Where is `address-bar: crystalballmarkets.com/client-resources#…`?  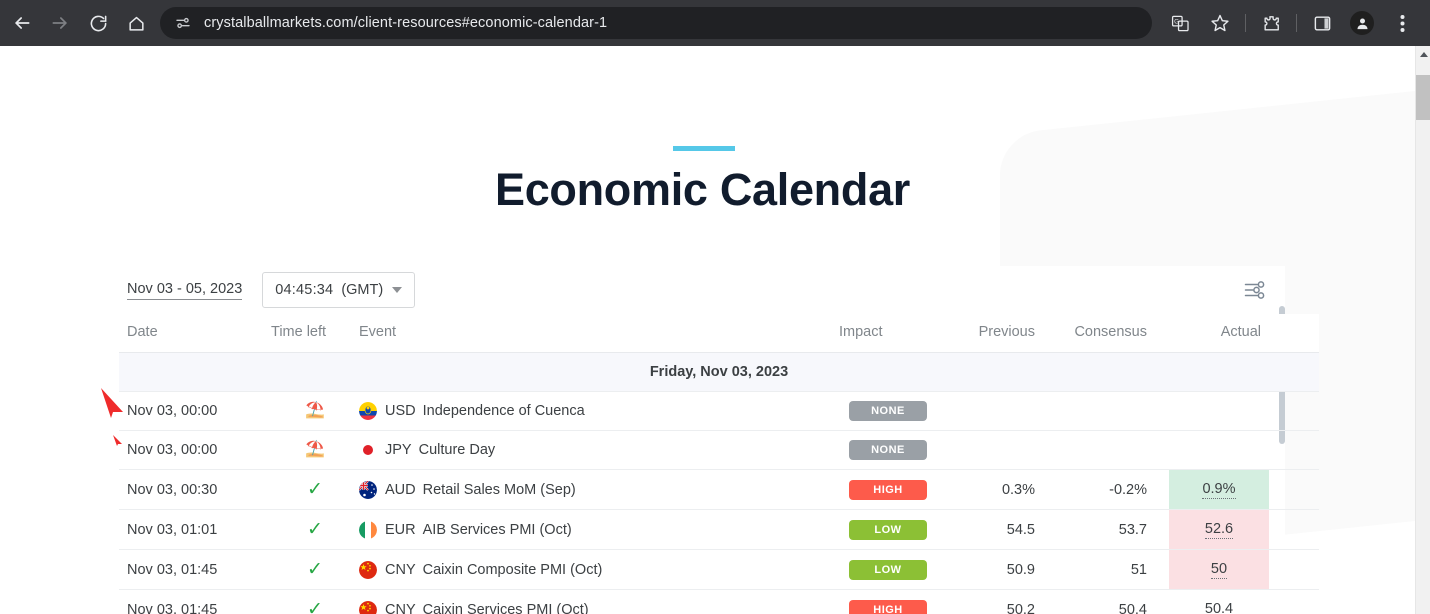
address-bar: crystalballmarkets.com/client-resources#… is located at coordinates (656, 23).